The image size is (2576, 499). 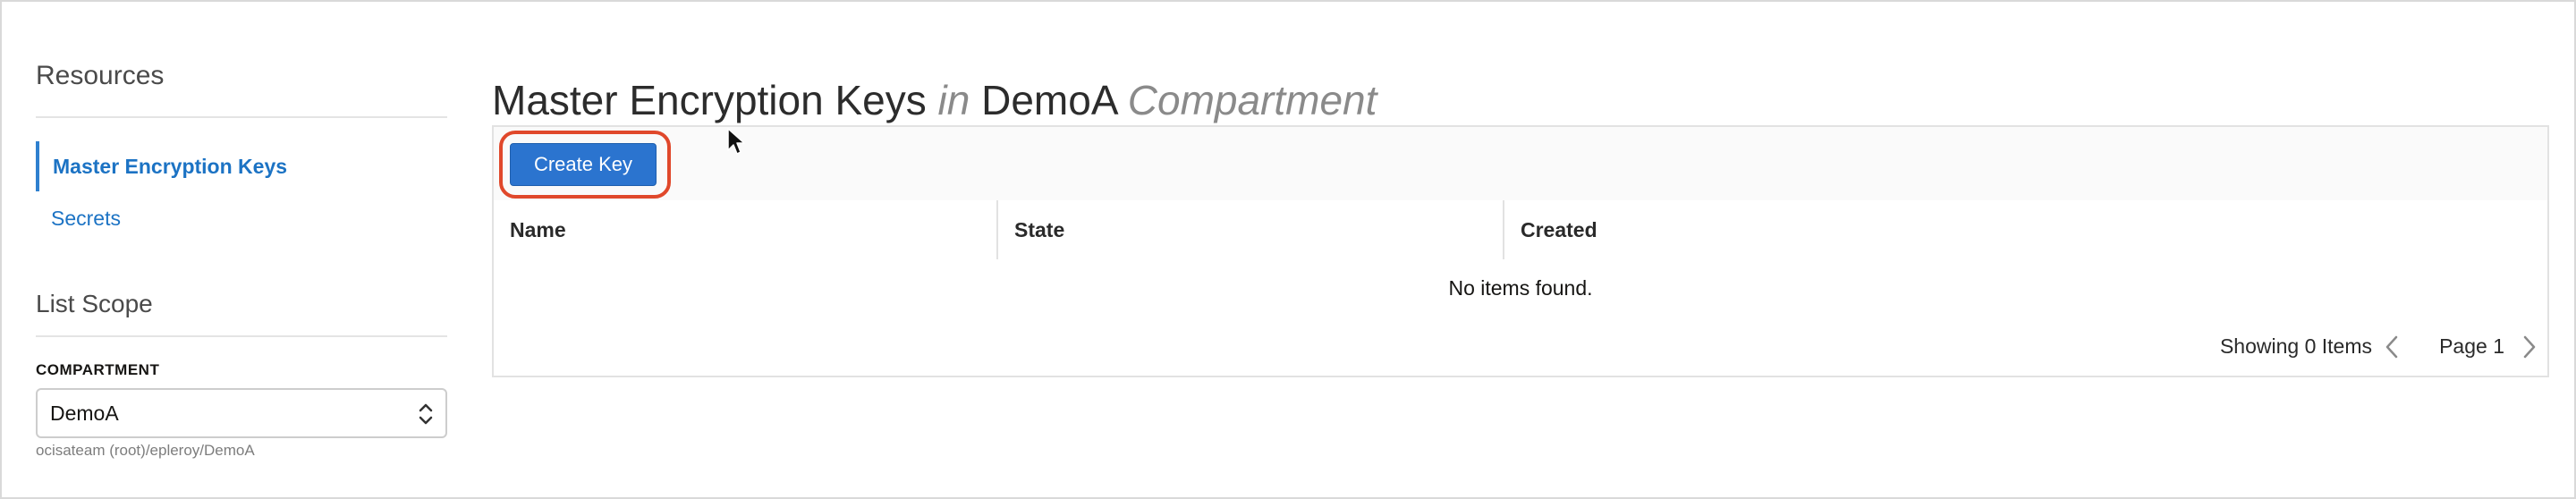 I want to click on compartment-path: ocisateam (root)/epleroy/DemoA, so click(x=145, y=450).